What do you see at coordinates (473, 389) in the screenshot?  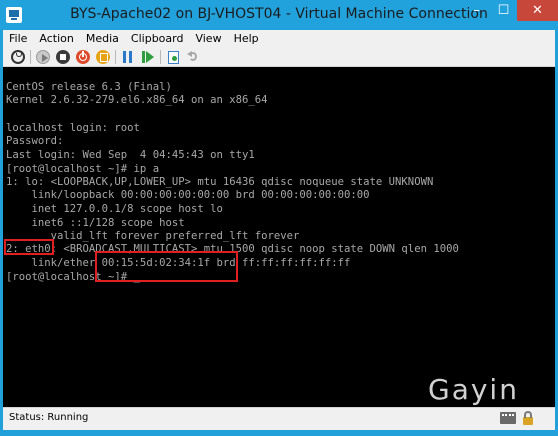 I see `watermark: Gayin` at bounding box center [473, 389].